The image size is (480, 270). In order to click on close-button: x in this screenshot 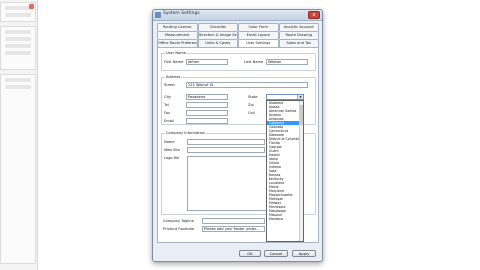, I will do `click(314, 15)`.